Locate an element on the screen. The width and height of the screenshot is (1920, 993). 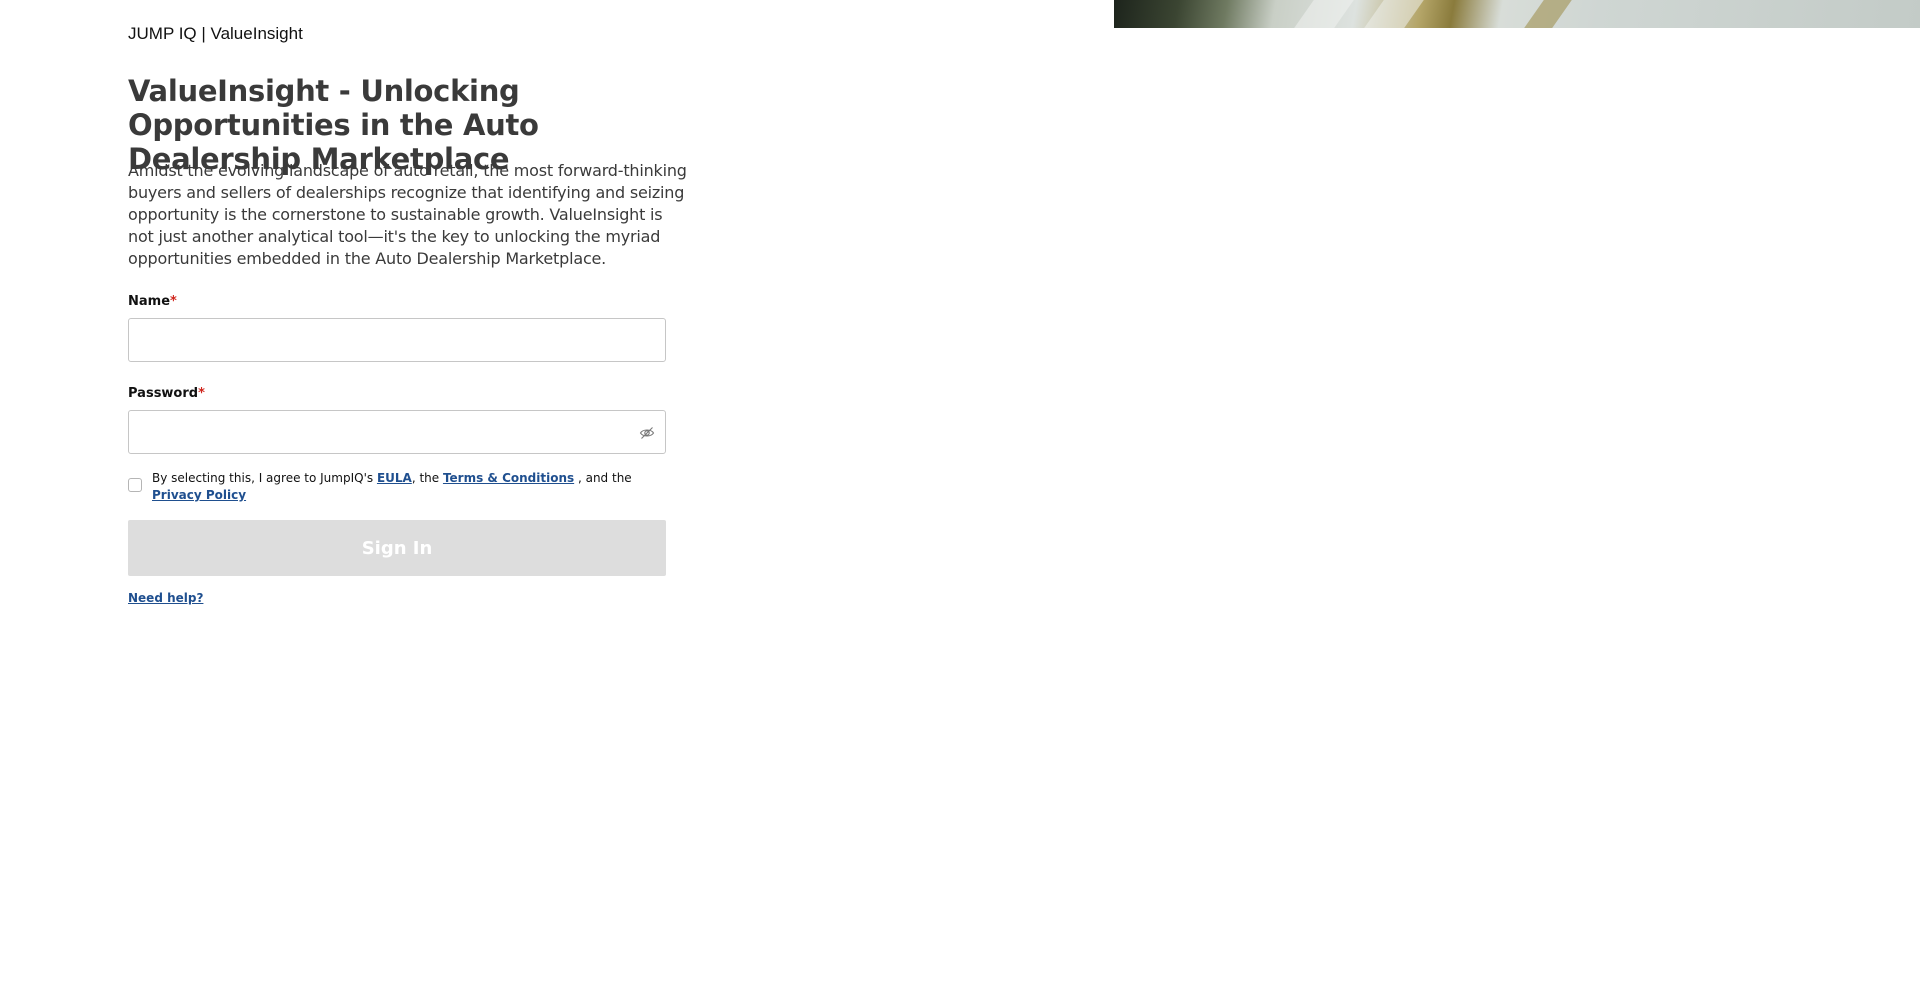
name-label-text: Name is located at coordinates (149, 301).